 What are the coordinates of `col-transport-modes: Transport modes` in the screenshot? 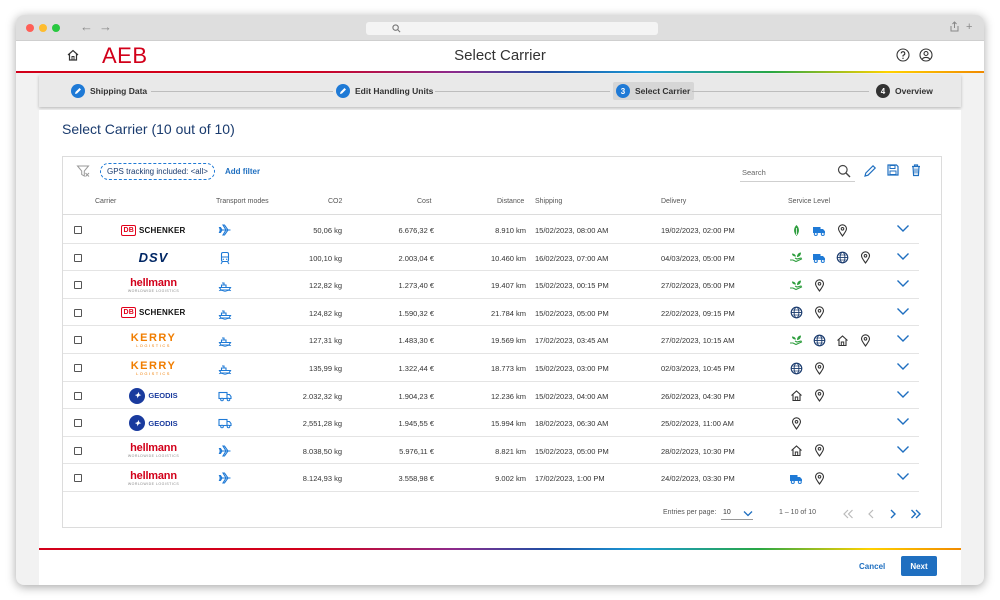 It's located at (242, 201).